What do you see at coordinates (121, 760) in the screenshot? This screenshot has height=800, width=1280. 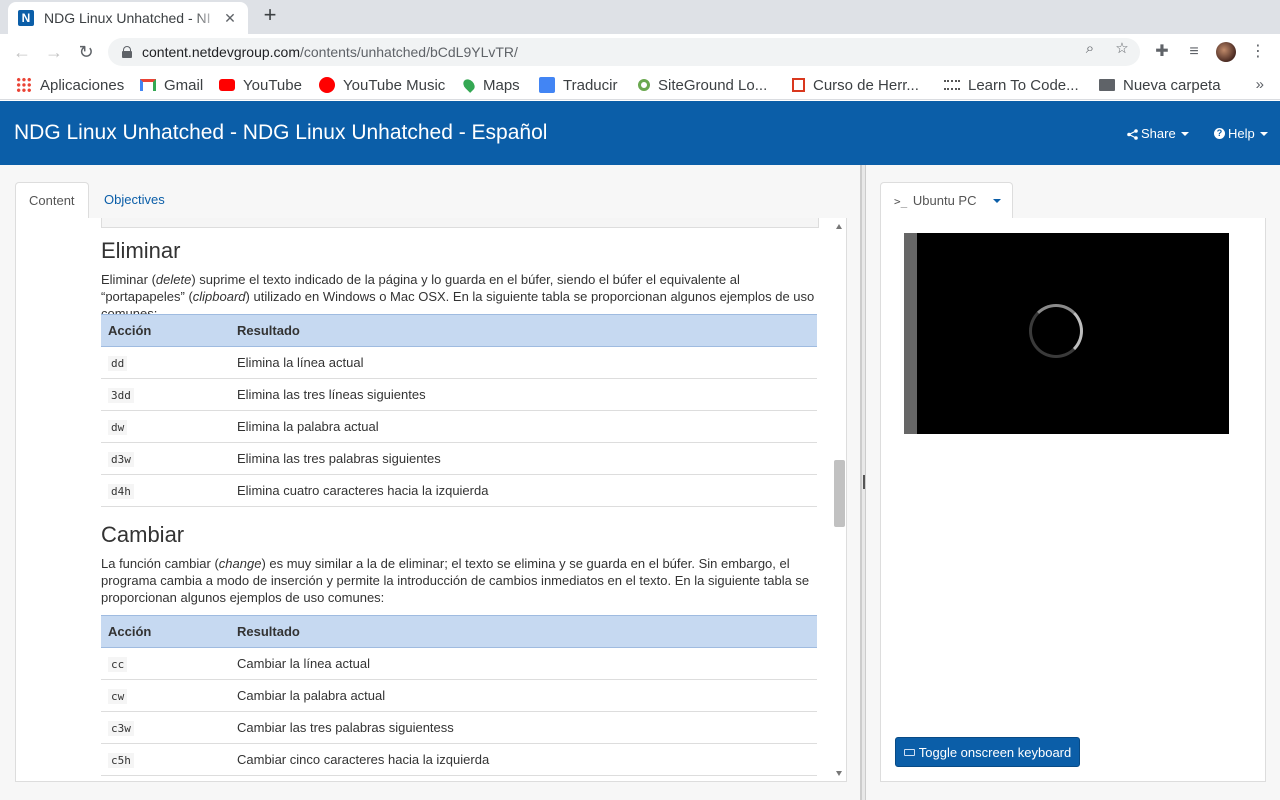 I see `command-code: c5h` at bounding box center [121, 760].